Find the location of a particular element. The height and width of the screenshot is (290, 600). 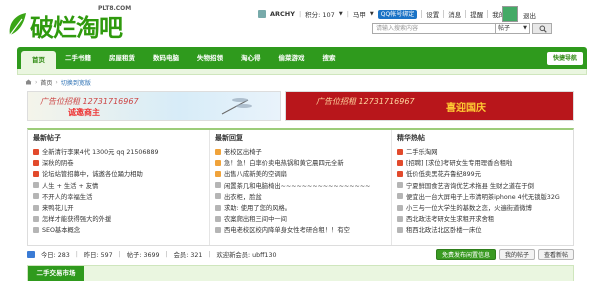

user-avatar is located at coordinates (510, 14).